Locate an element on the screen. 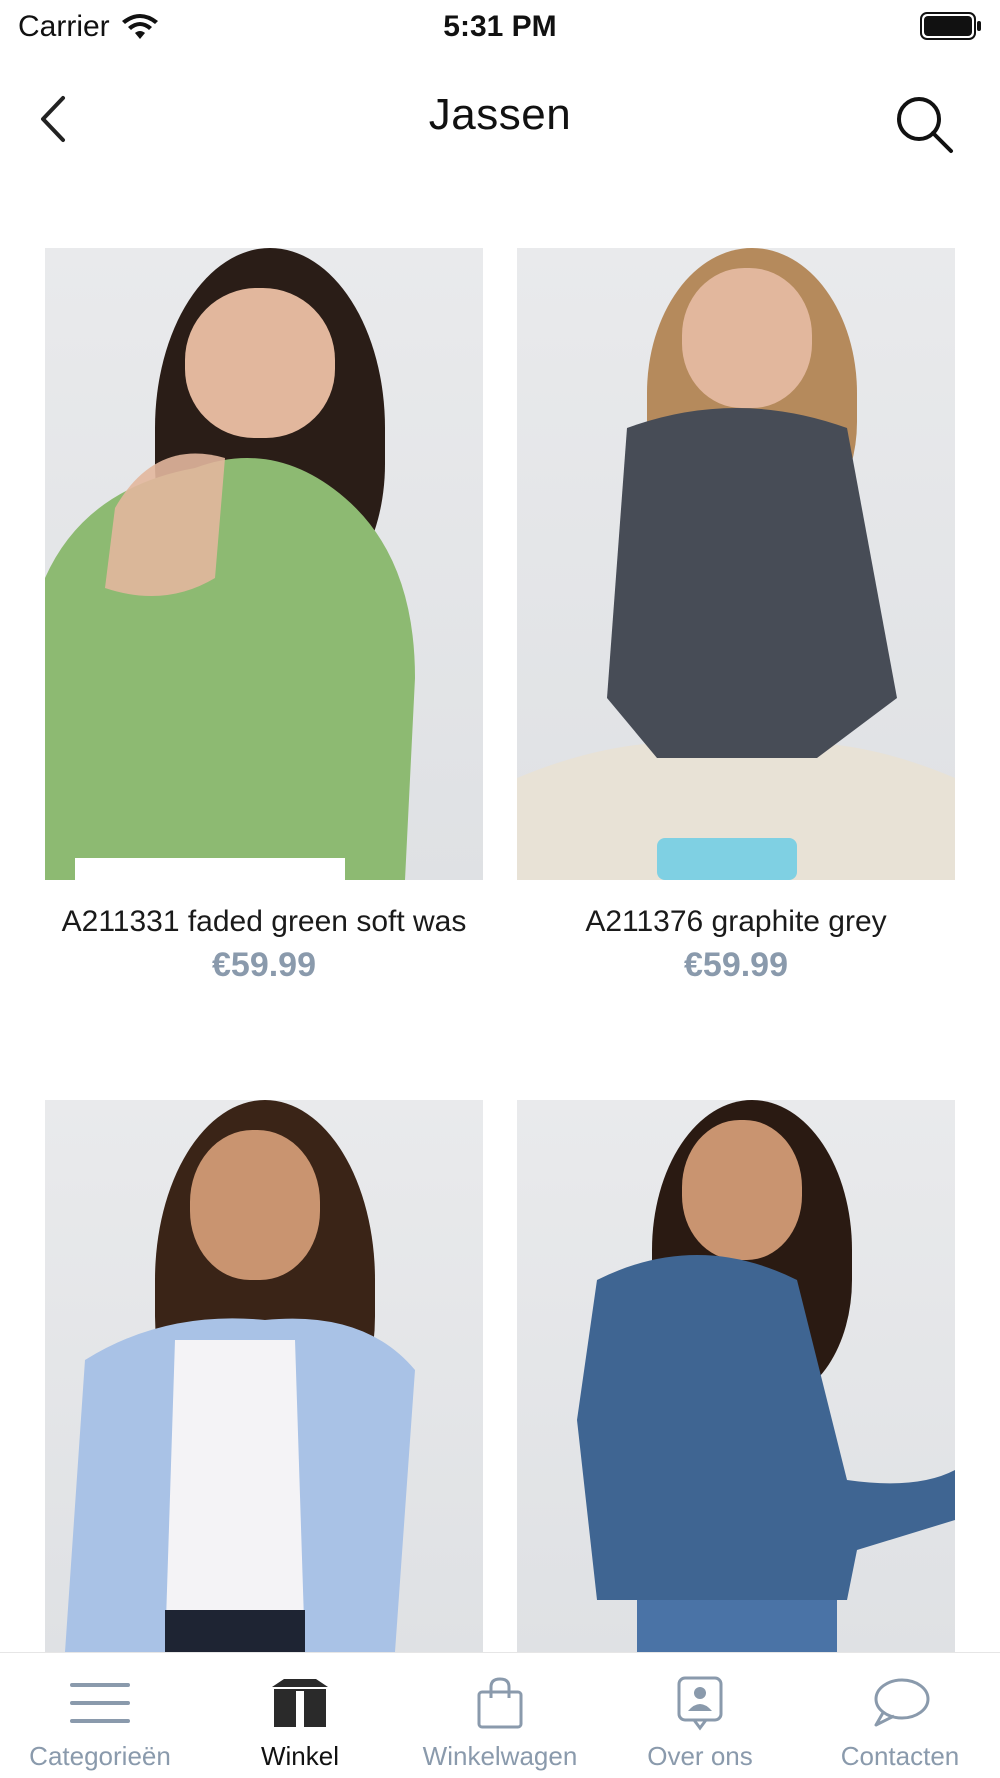 This screenshot has width=1000, height=1778. search-icon is located at coordinates (925, 125).